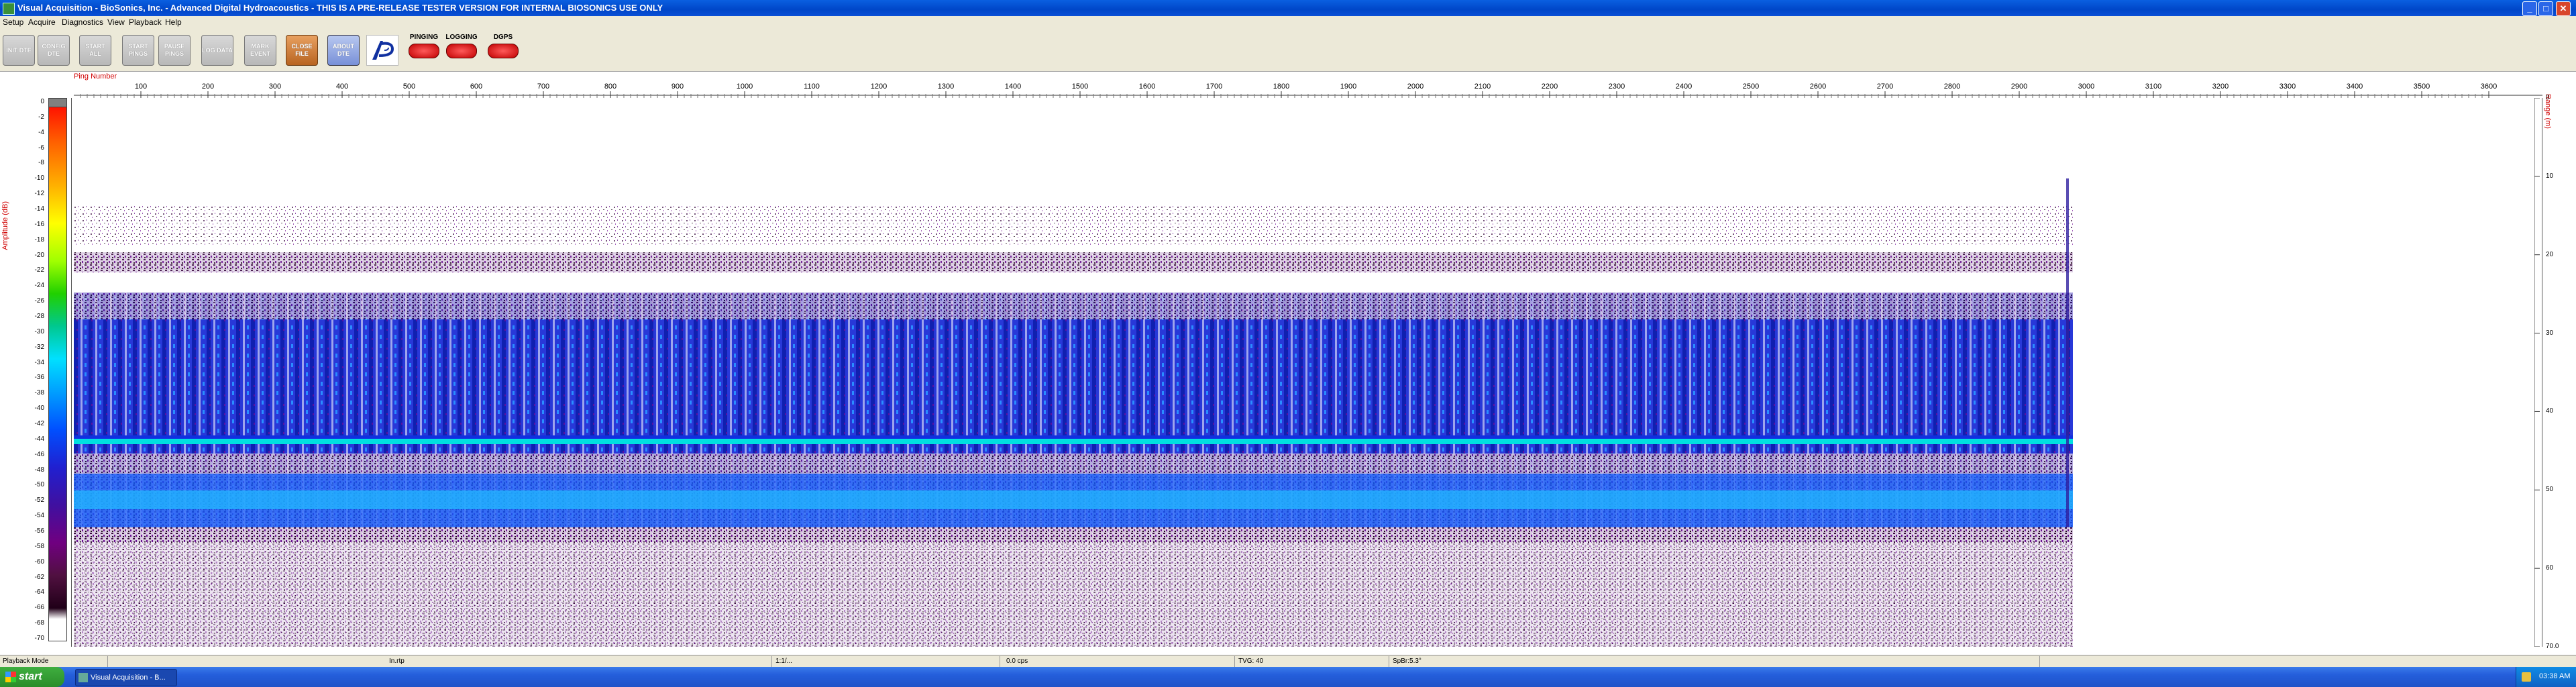 This screenshot has height=687, width=2576. Describe the element at coordinates (2153, 87) in the screenshot. I see `ping-tick-label: 3100` at that location.